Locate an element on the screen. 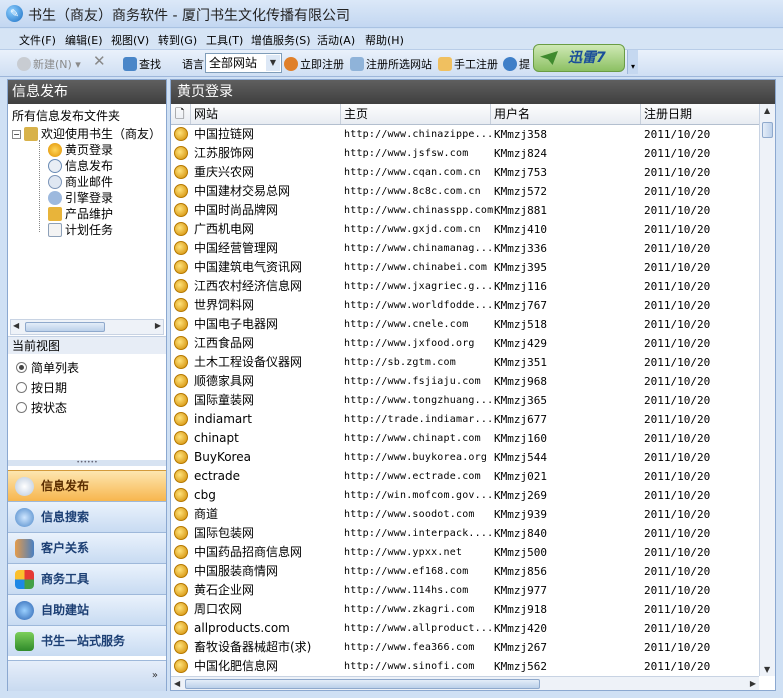 The width and height of the screenshot is (783, 698). tree-item-yellow-pages: 黄页登录 is located at coordinates (80, 149).